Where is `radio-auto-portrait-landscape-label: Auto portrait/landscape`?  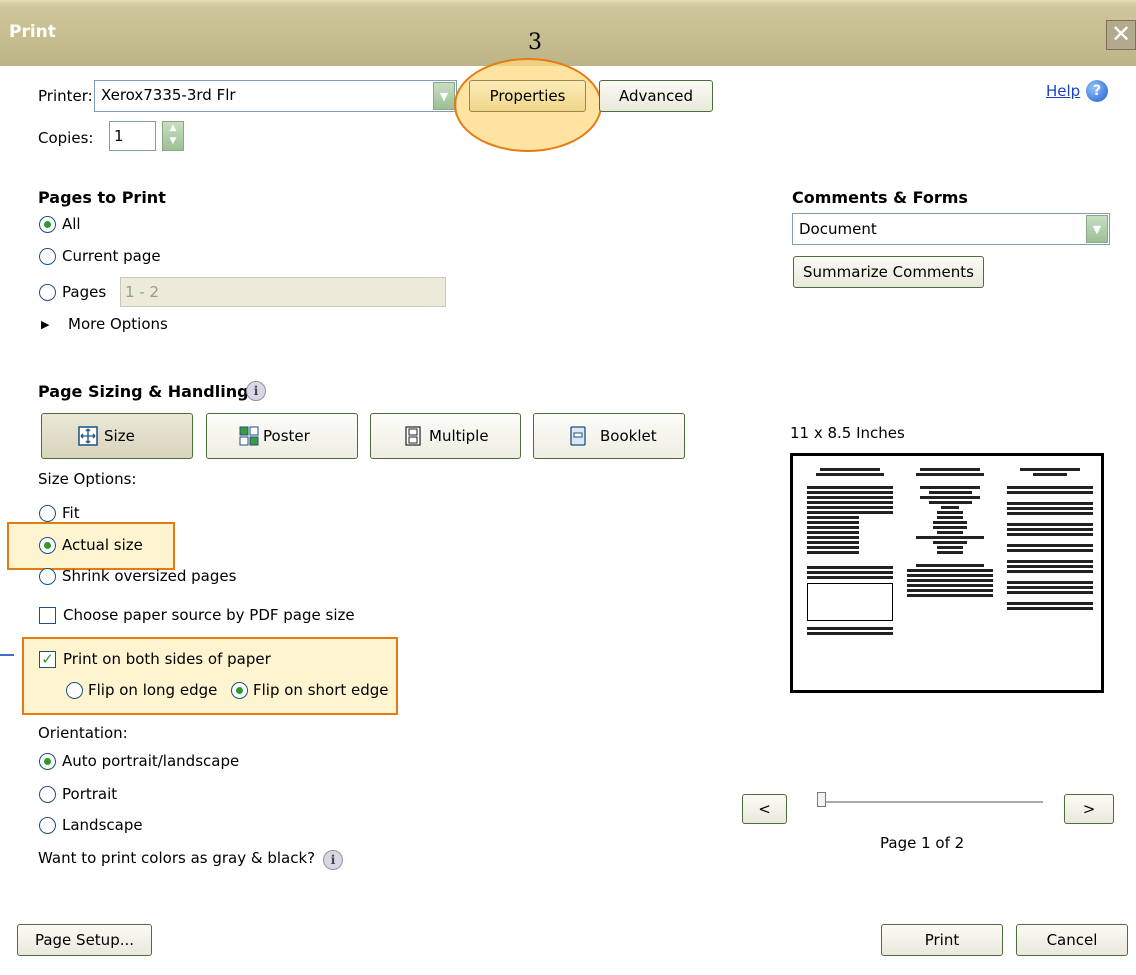
radio-auto-portrait-landscape-label: Auto portrait/landscape is located at coordinates (151, 761).